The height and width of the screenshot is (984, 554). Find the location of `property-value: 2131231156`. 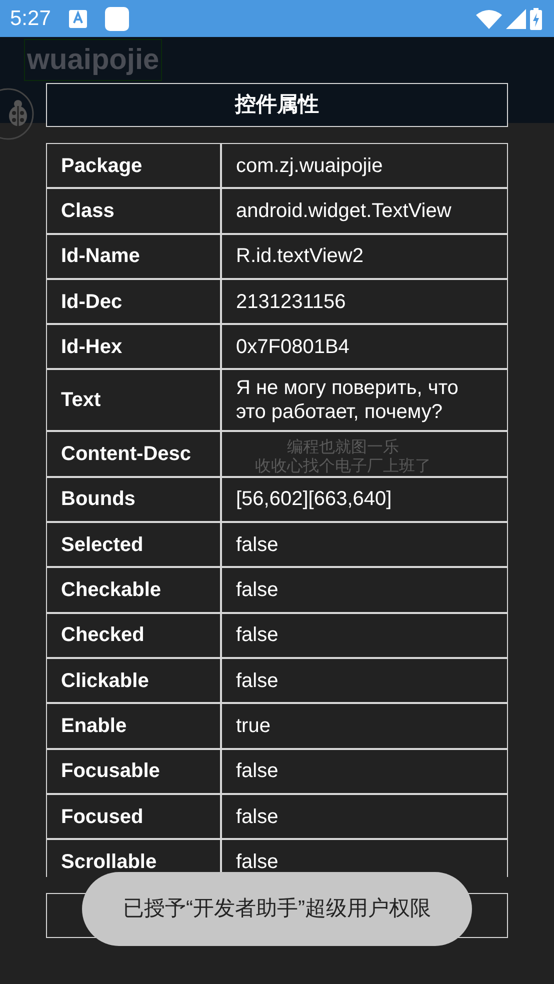

property-value: 2131231156 is located at coordinates (291, 302).